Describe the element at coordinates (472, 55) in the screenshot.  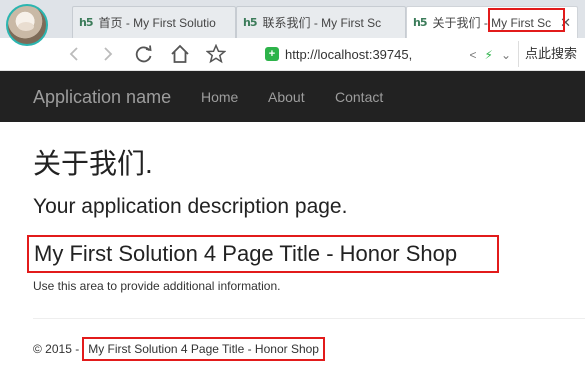
I see `share-icon: <` at that location.